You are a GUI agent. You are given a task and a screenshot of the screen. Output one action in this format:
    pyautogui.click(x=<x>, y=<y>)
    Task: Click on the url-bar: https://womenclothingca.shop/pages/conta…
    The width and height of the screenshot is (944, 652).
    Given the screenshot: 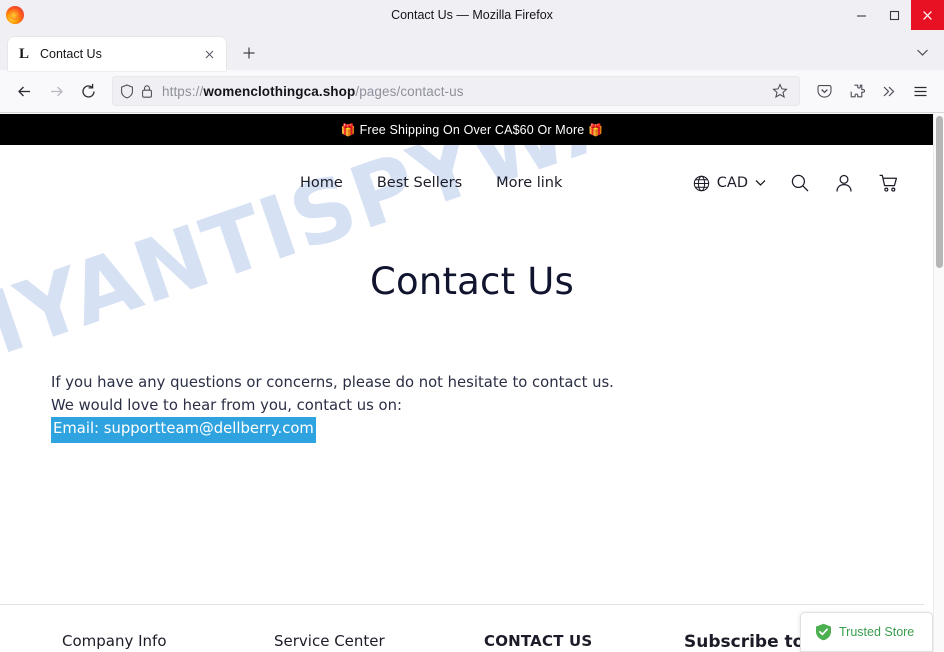 What is the action you would take?
    pyautogui.click(x=456, y=91)
    